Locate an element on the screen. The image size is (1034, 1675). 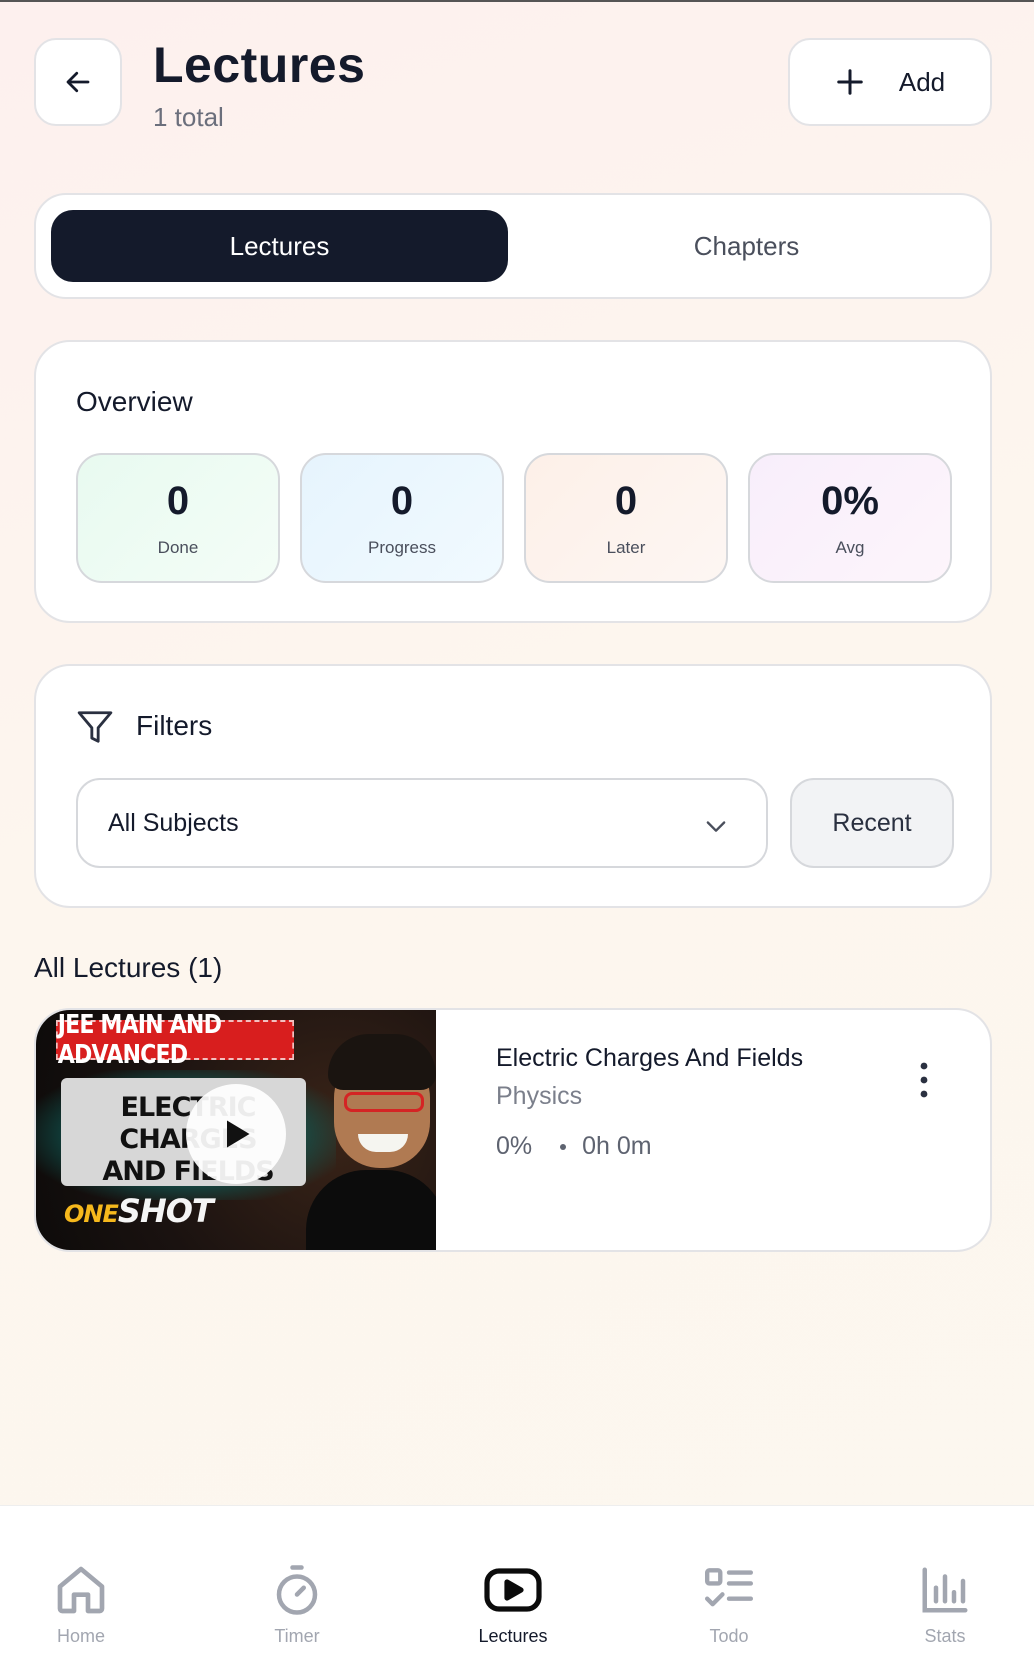
nav-lectures: Lectures is located at coordinates (513, 1590).